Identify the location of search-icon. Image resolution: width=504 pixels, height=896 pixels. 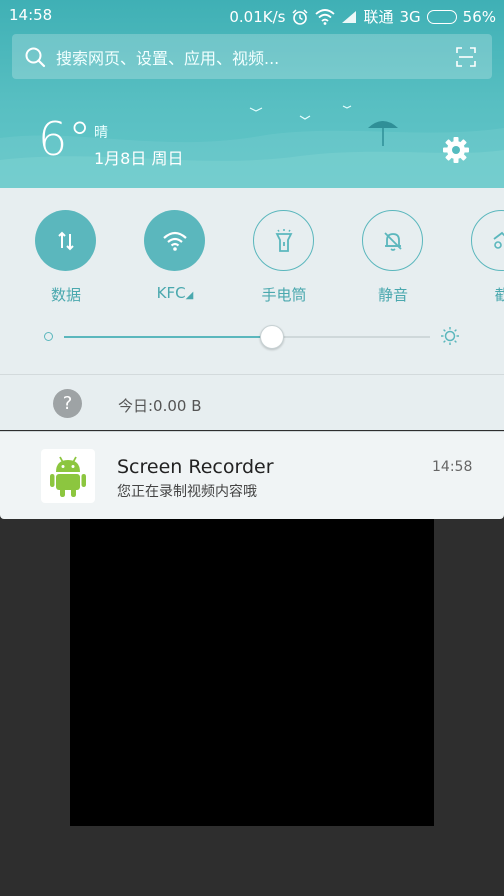
(35, 57).